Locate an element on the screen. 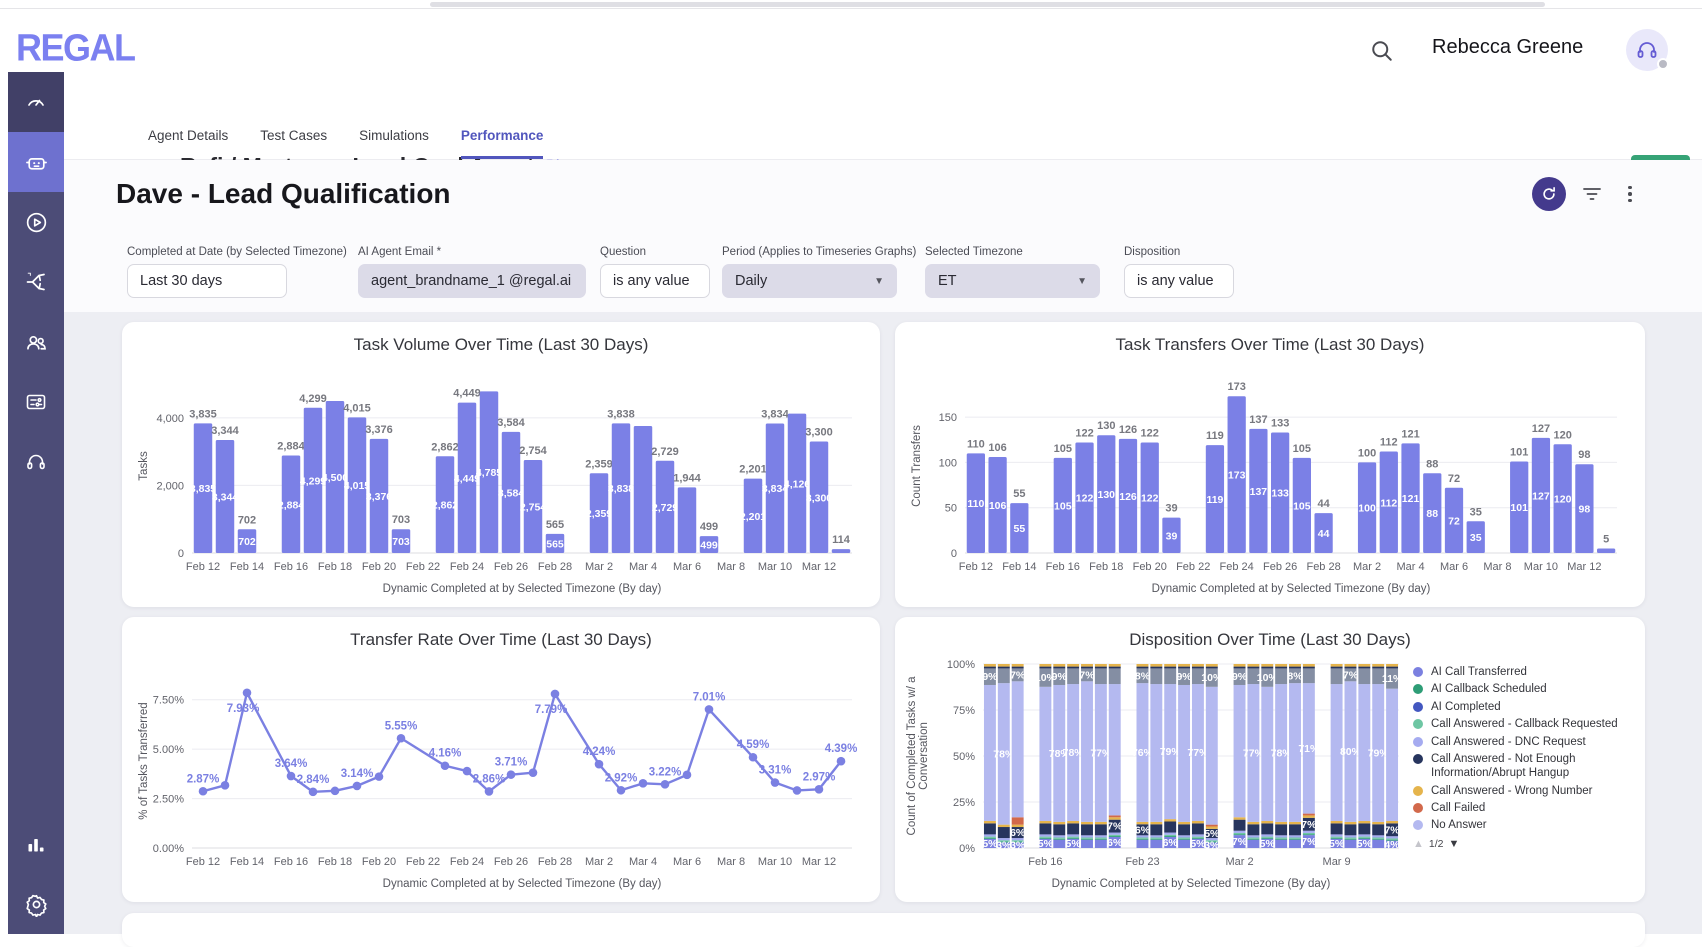  sidebar-item-agent-desktop is located at coordinates (36, 462).